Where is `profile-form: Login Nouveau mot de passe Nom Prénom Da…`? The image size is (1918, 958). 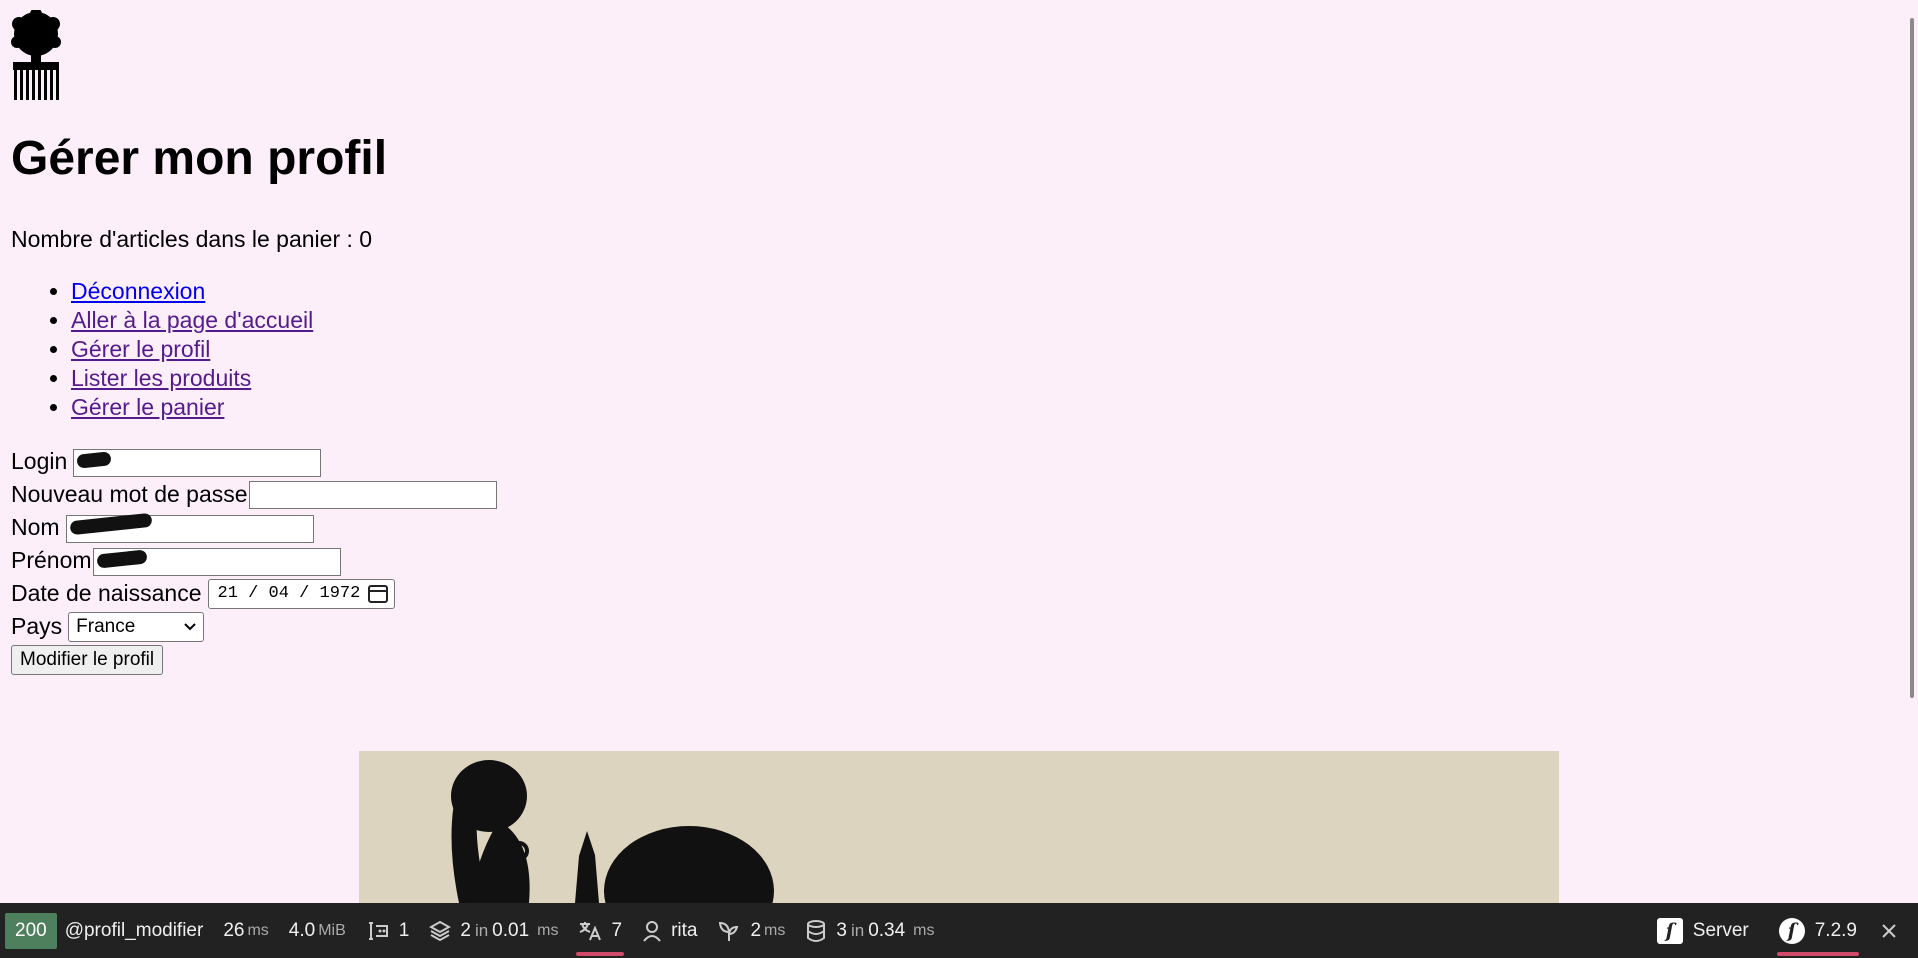
profile-form: Login Nouveau mot de passe Nom Prénom Da… is located at coordinates (254, 560).